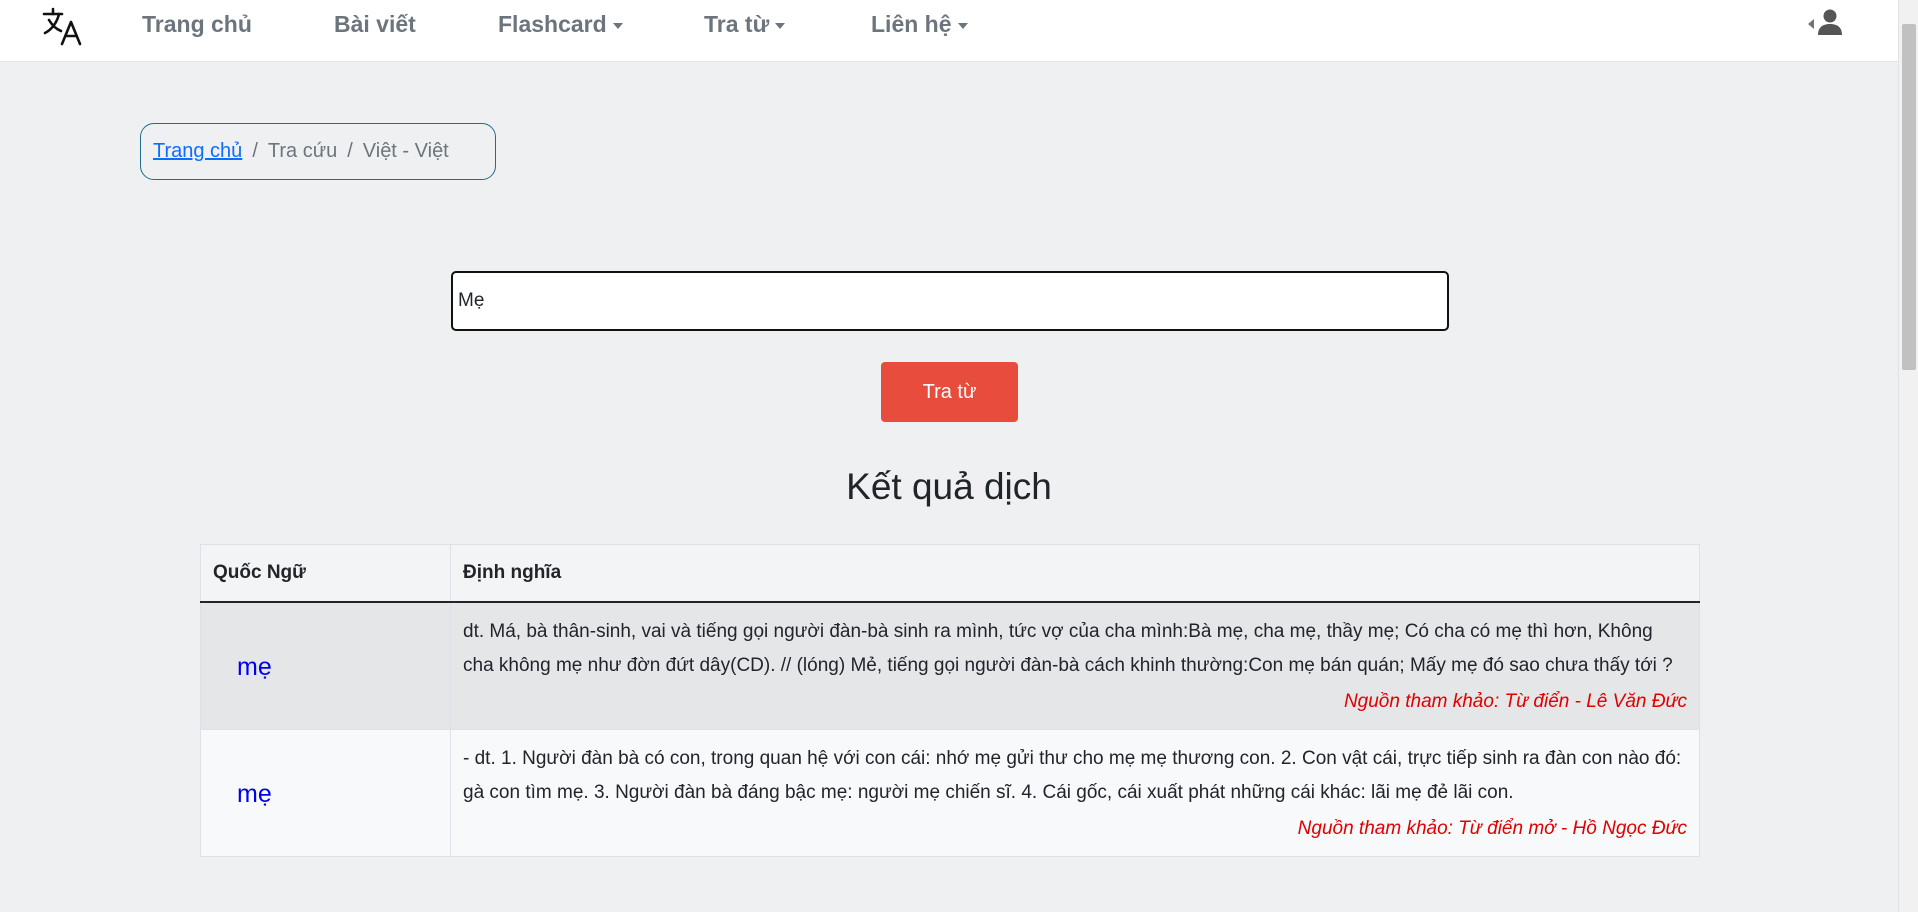  Describe the element at coordinates (197, 151) in the screenshot. I see `breadcrumb-home-link: Trang chủ` at that location.